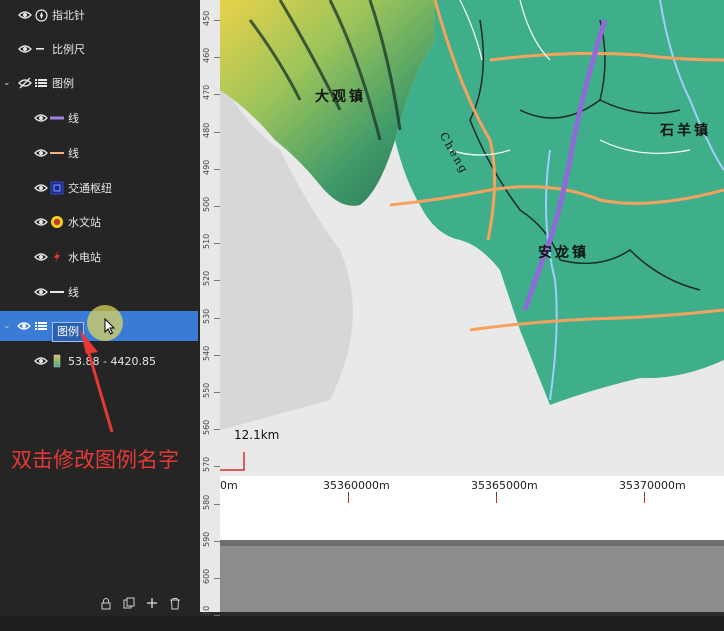  What do you see at coordinates (472, 576) in the screenshot?
I see `canvas-background` at bounding box center [472, 576].